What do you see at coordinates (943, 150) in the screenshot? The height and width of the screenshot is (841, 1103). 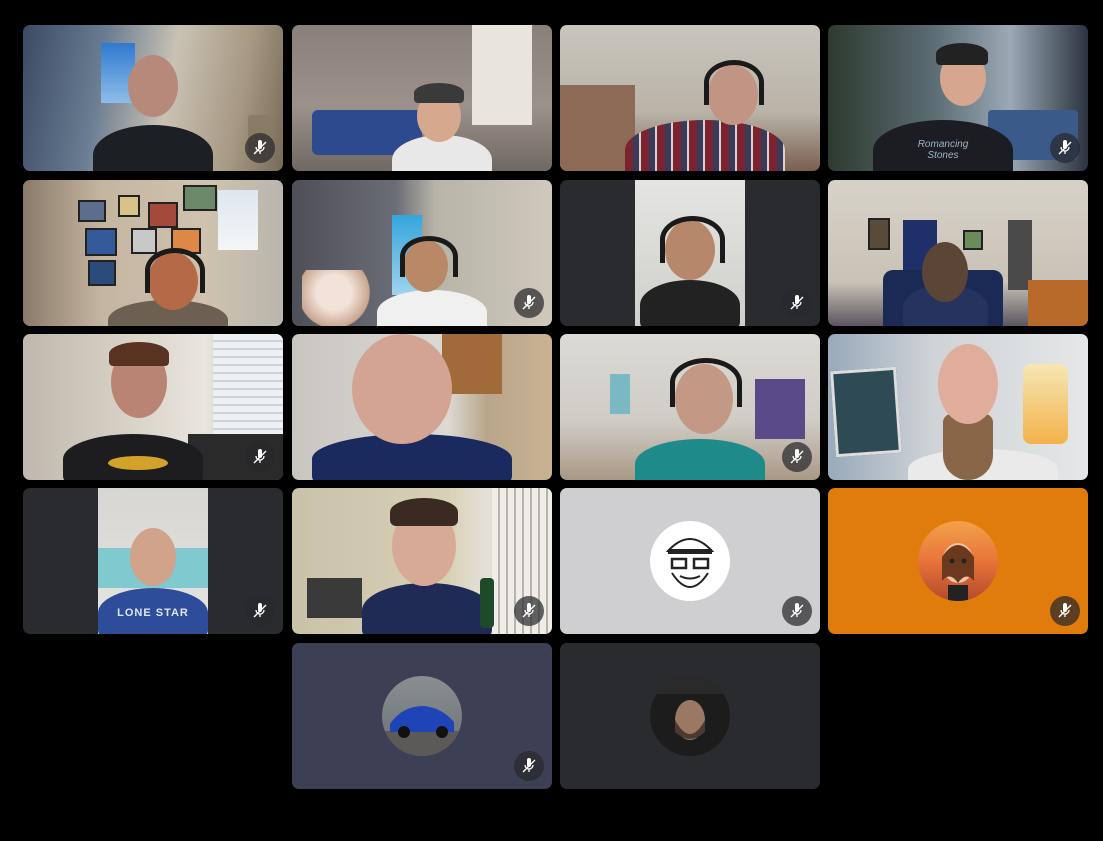 I see `shirt-text: Romancing Stones` at bounding box center [943, 150].